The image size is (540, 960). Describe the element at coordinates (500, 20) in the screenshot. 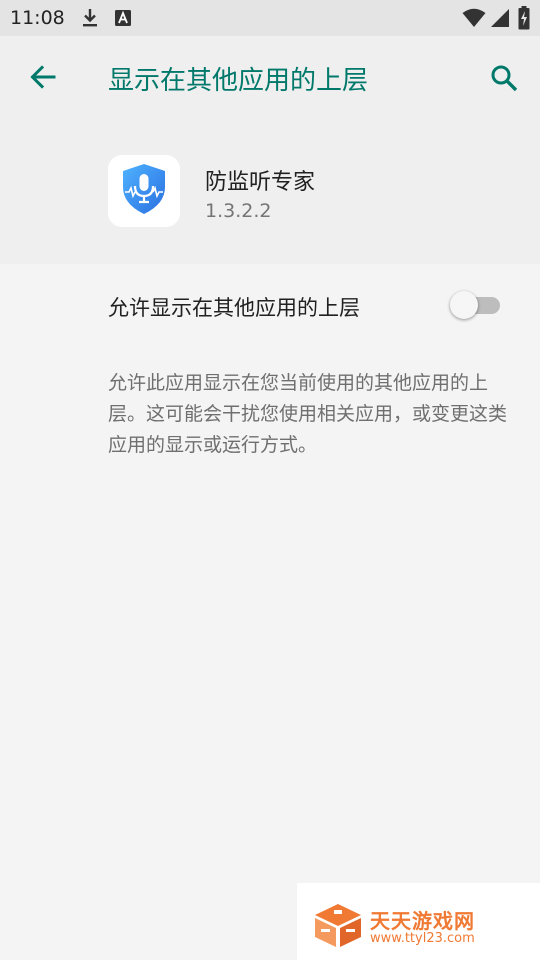

I see `signal-icon` at that location.